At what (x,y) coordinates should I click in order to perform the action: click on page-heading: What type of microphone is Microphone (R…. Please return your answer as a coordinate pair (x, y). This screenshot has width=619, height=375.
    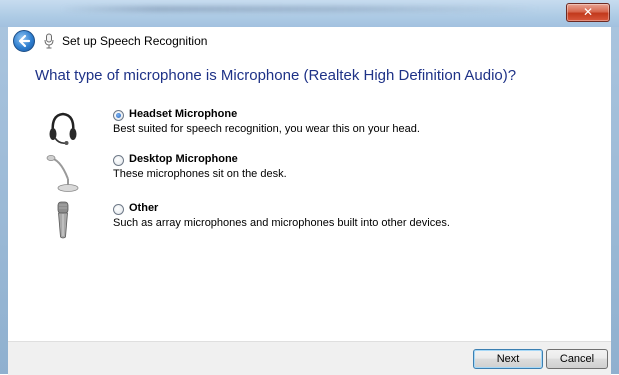
    Looking at the image, I should click on (276, 75).